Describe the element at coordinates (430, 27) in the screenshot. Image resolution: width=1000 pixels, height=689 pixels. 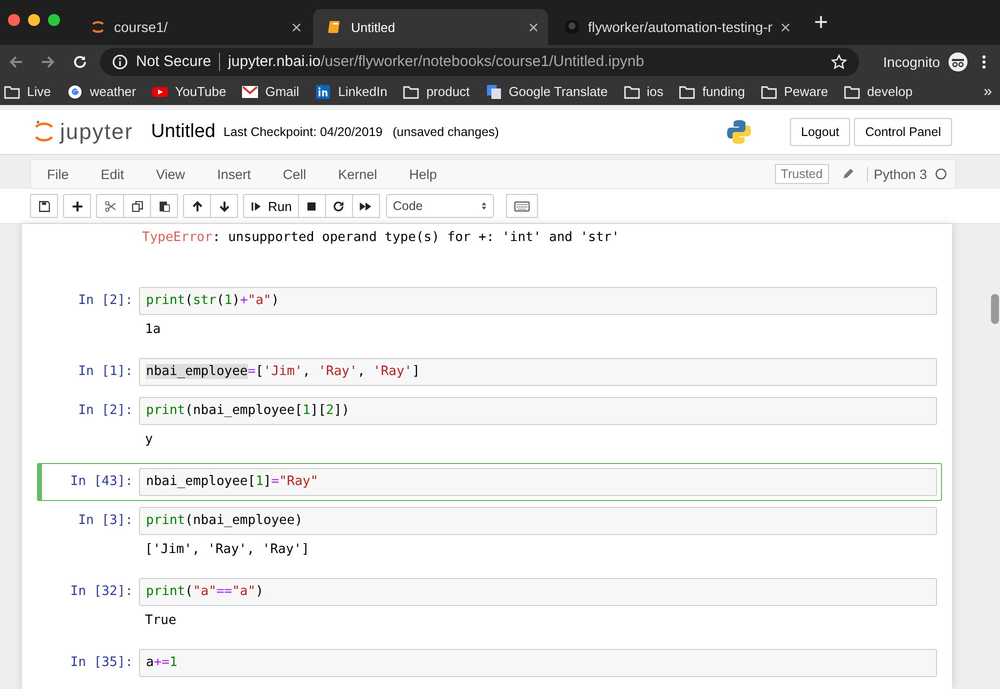
I see `browser-tab: Untitled` at that location.